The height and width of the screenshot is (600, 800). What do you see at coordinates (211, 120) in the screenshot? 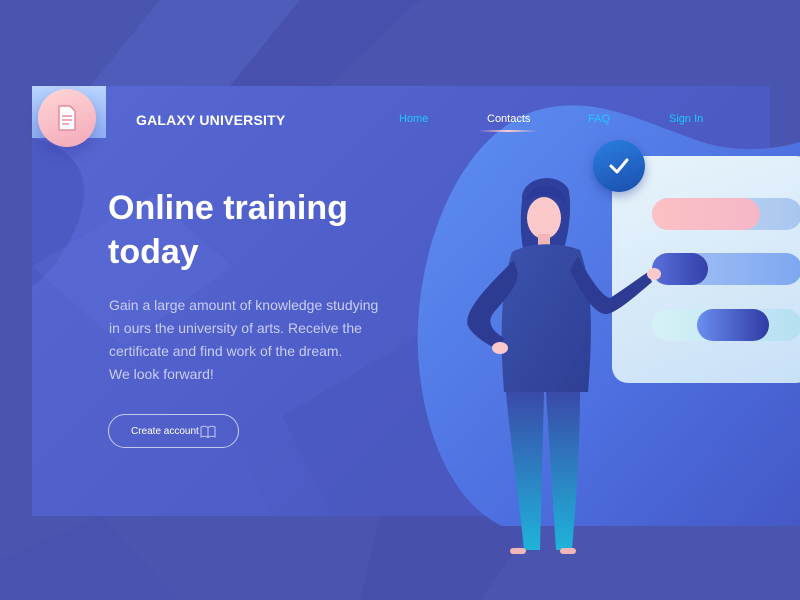
I see `brand-name: GALAXY UNIVERSITY` at bounding box center [211, 120].